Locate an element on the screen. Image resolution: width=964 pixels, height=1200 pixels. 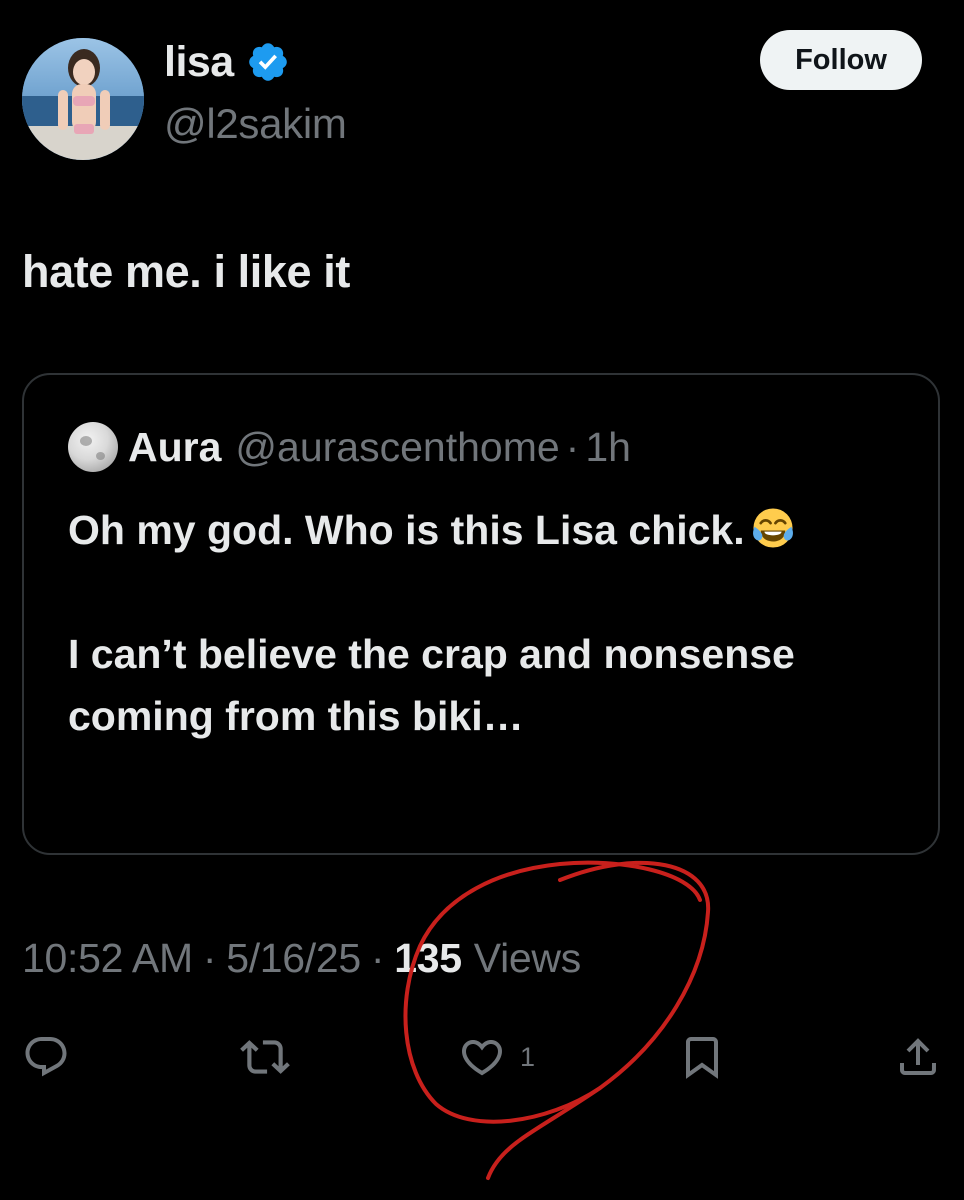
quote-author-handle: @aurascenthome is located at coordinates (397, 447).